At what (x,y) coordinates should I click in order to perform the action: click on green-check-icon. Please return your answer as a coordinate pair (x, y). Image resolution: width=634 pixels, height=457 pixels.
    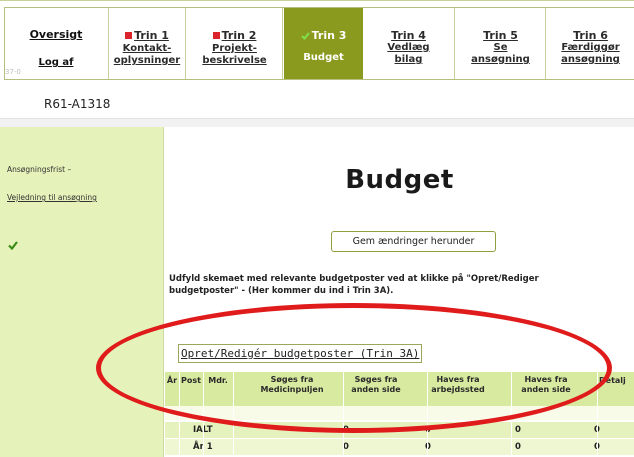
    Looking at the image, I should click on (13, 244).